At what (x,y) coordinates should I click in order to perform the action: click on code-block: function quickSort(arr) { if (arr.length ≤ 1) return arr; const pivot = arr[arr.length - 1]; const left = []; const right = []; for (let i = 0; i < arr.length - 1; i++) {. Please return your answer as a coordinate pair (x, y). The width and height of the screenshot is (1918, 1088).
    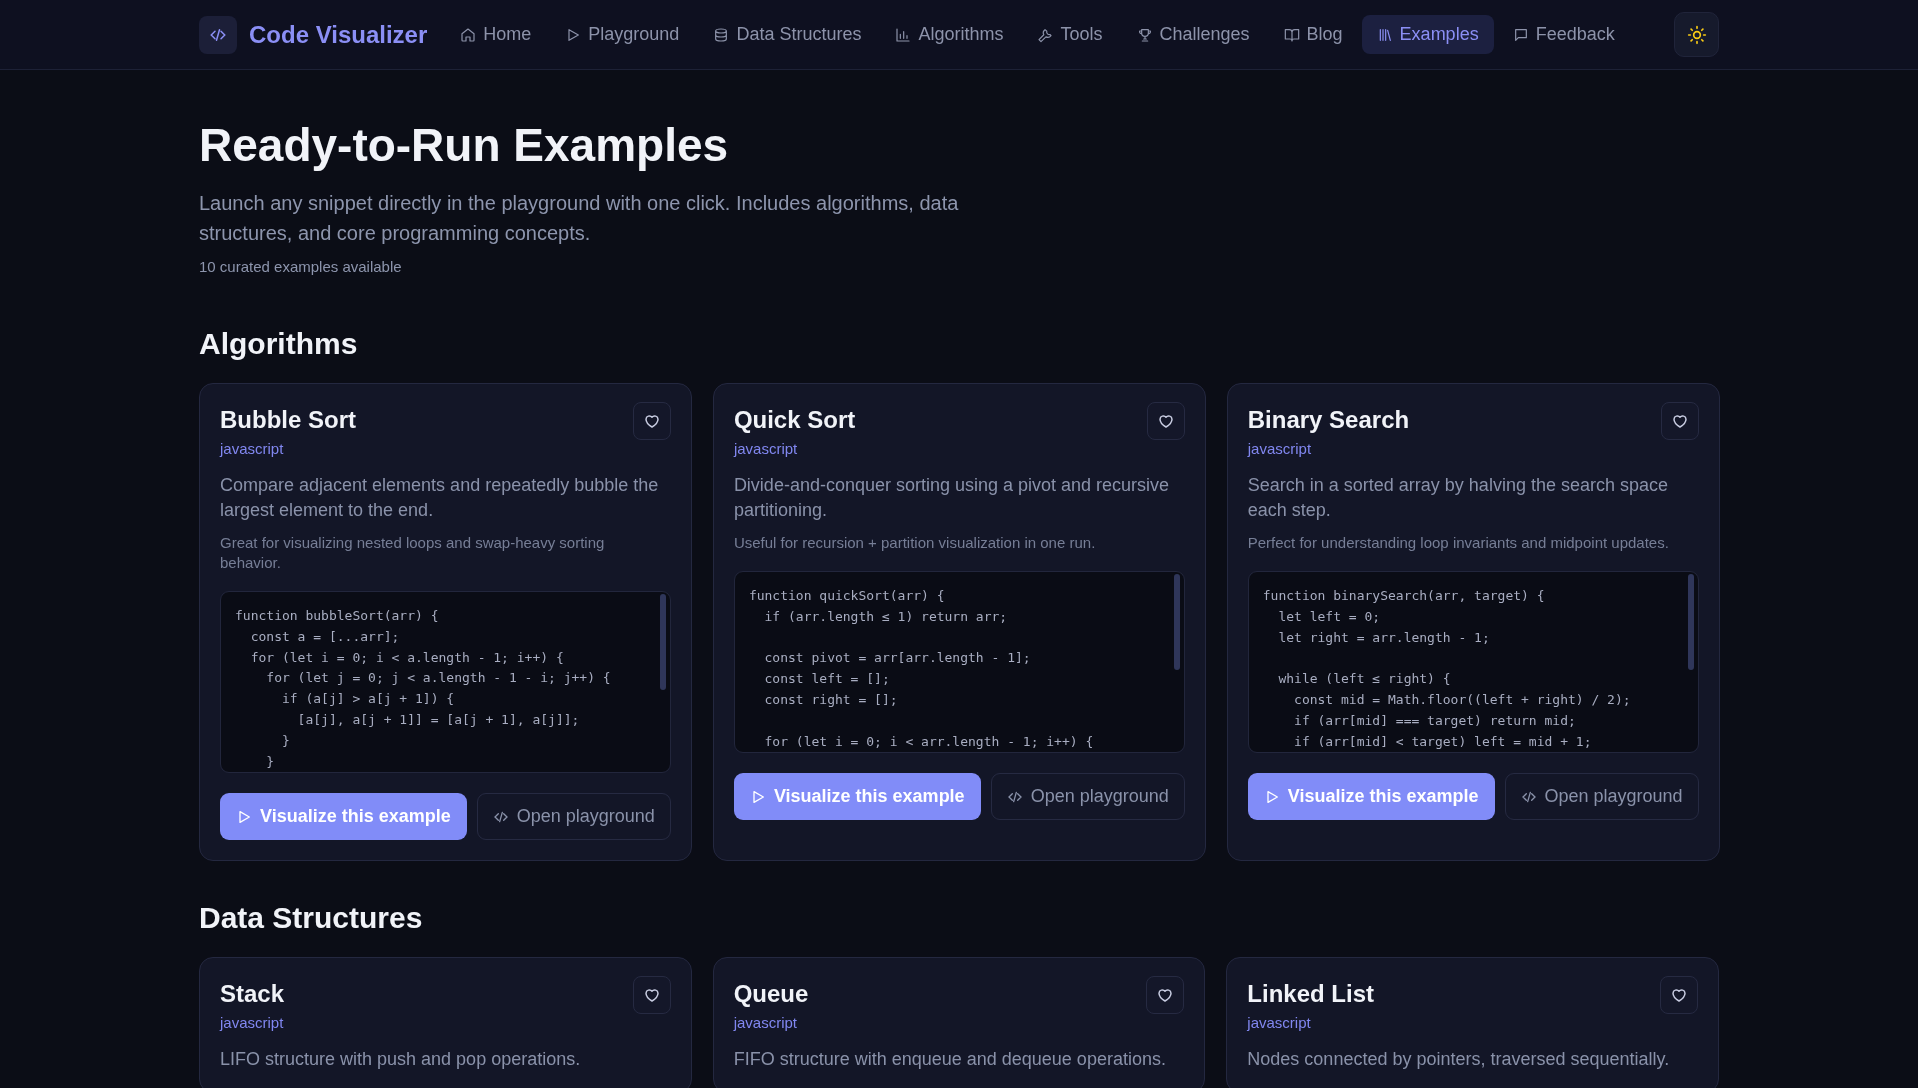
    Looking at the image, I should click on (959, 662).